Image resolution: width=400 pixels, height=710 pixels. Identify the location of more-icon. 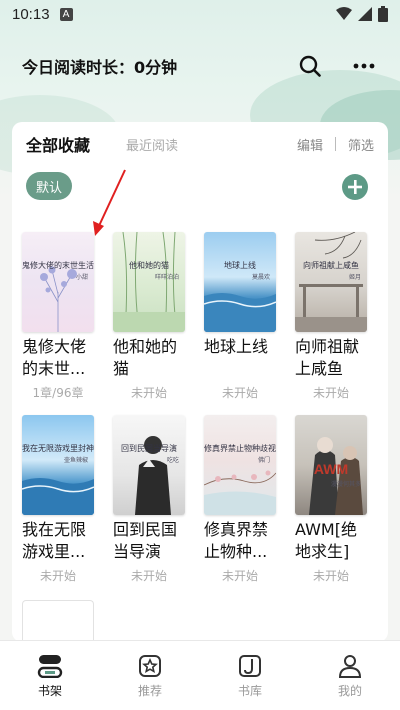
(364, 66).